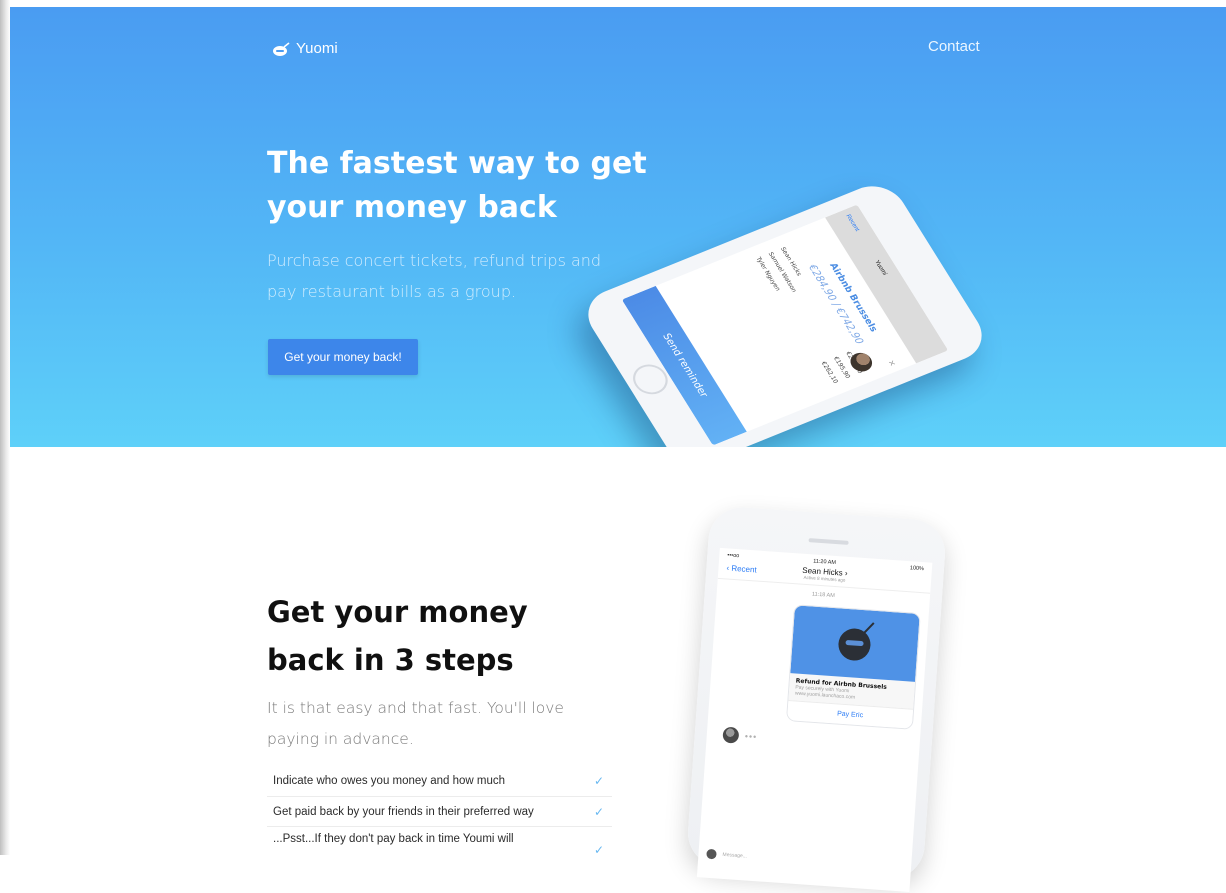 Image resolution: width=1226 pixels, height=893 pixels. Describe the element at coordinates (852, 223) in the screenshot. I see `phone-back-link: Recent` at that location.